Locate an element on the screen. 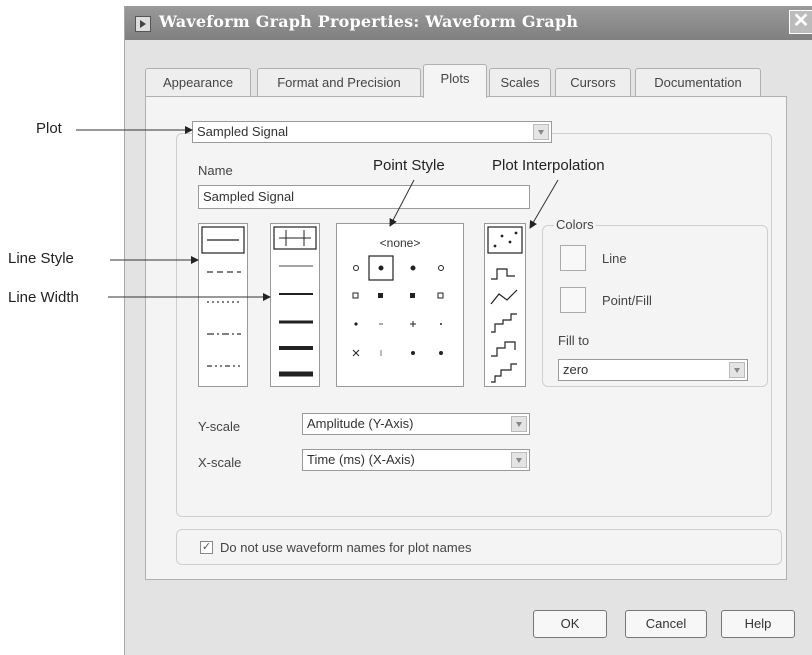 The height and width of the screenshot is (655, 812). name-label: Name is located at coordinates (215, 170).